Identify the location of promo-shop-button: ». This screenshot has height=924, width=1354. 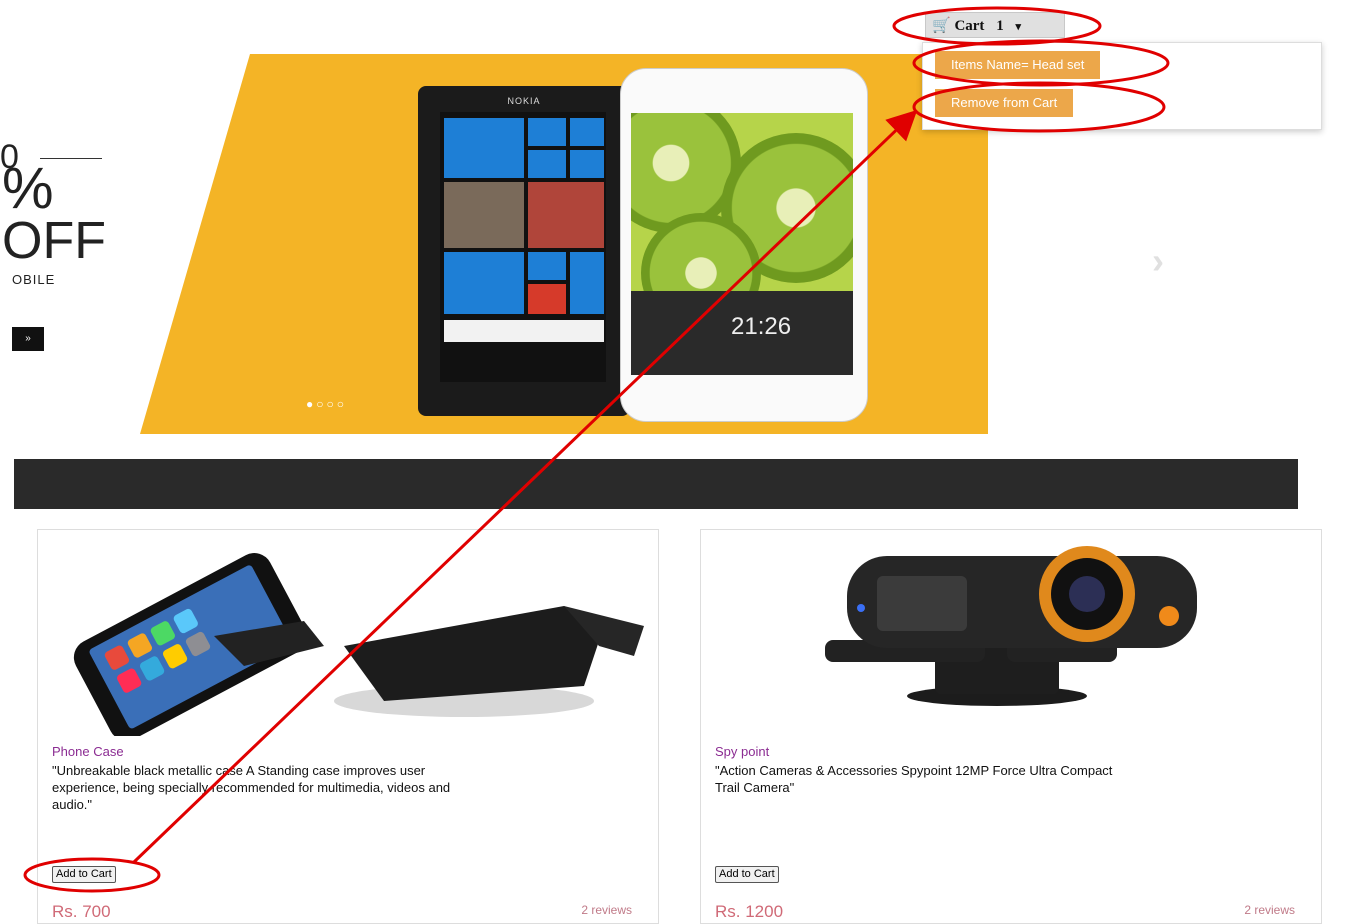
(28, 339).